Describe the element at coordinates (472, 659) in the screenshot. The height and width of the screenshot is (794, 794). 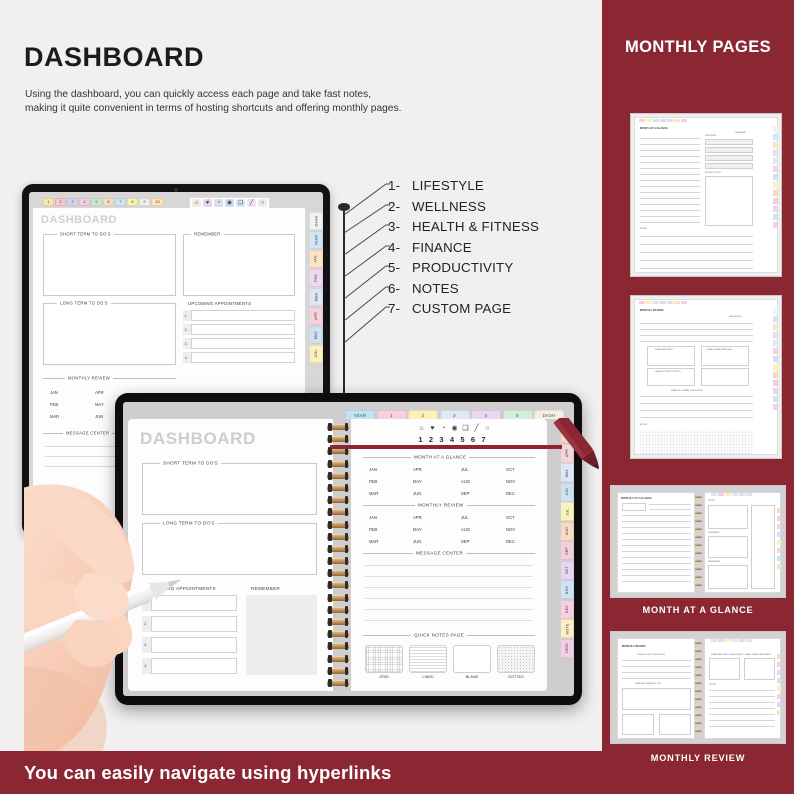
I see `quick-note-blank-card` at that location.